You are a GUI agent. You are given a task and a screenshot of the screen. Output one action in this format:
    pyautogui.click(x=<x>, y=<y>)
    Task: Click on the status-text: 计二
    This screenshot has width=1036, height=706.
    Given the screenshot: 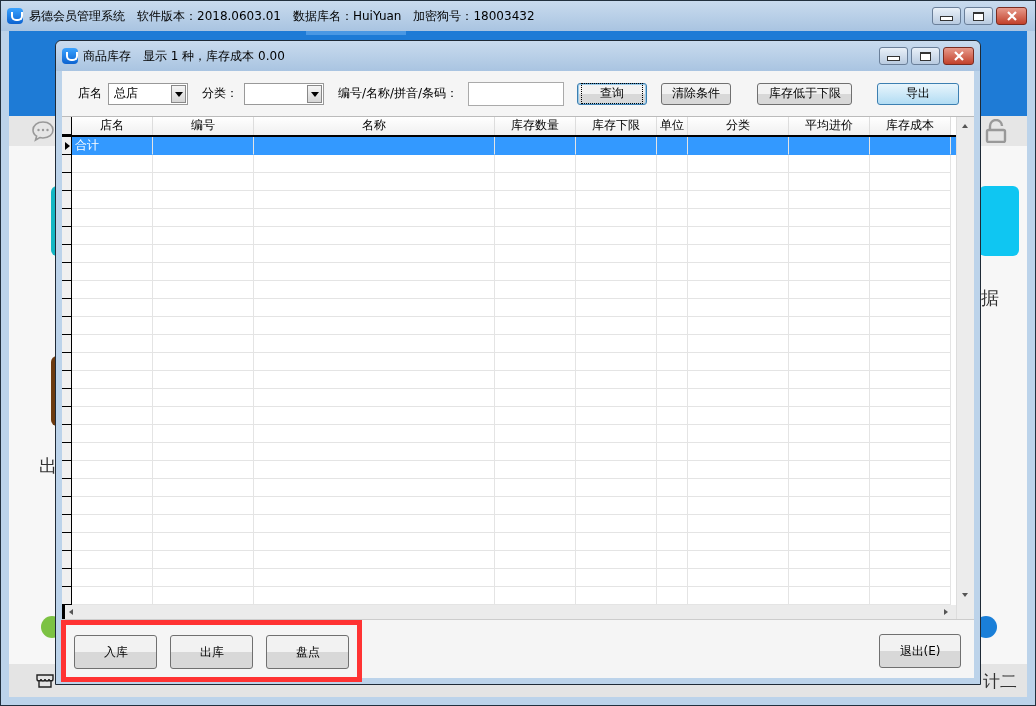 What is the action you would take?
    pyautogui.click(x=1000, y=681)
    